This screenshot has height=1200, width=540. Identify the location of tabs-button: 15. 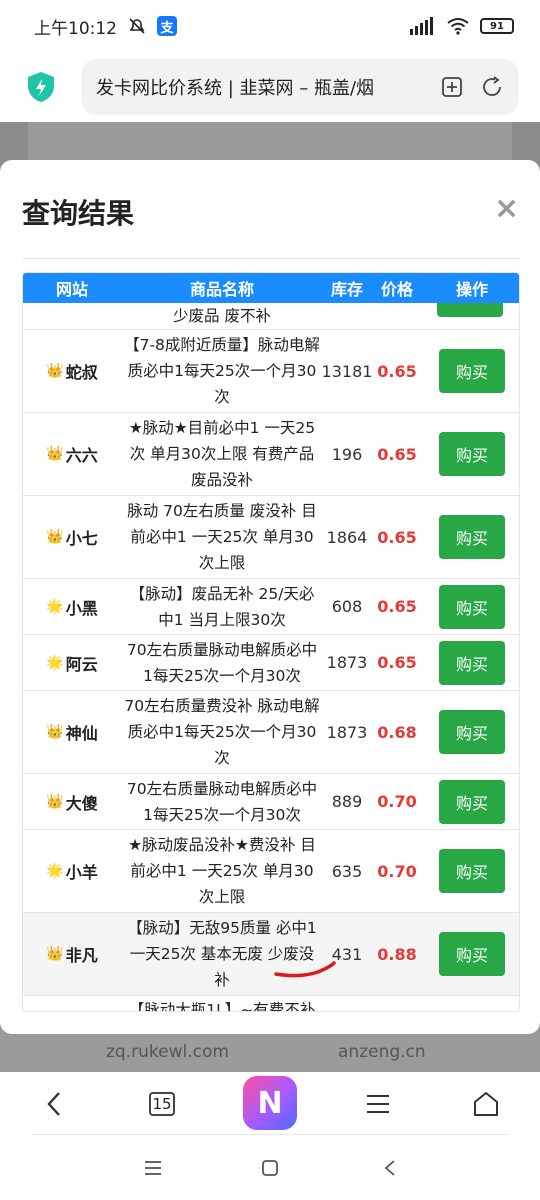
(162, 1104).